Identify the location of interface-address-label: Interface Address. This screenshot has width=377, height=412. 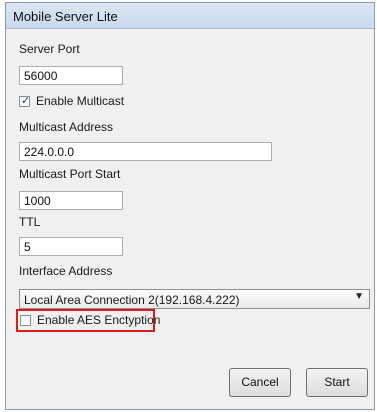
(66, 271).